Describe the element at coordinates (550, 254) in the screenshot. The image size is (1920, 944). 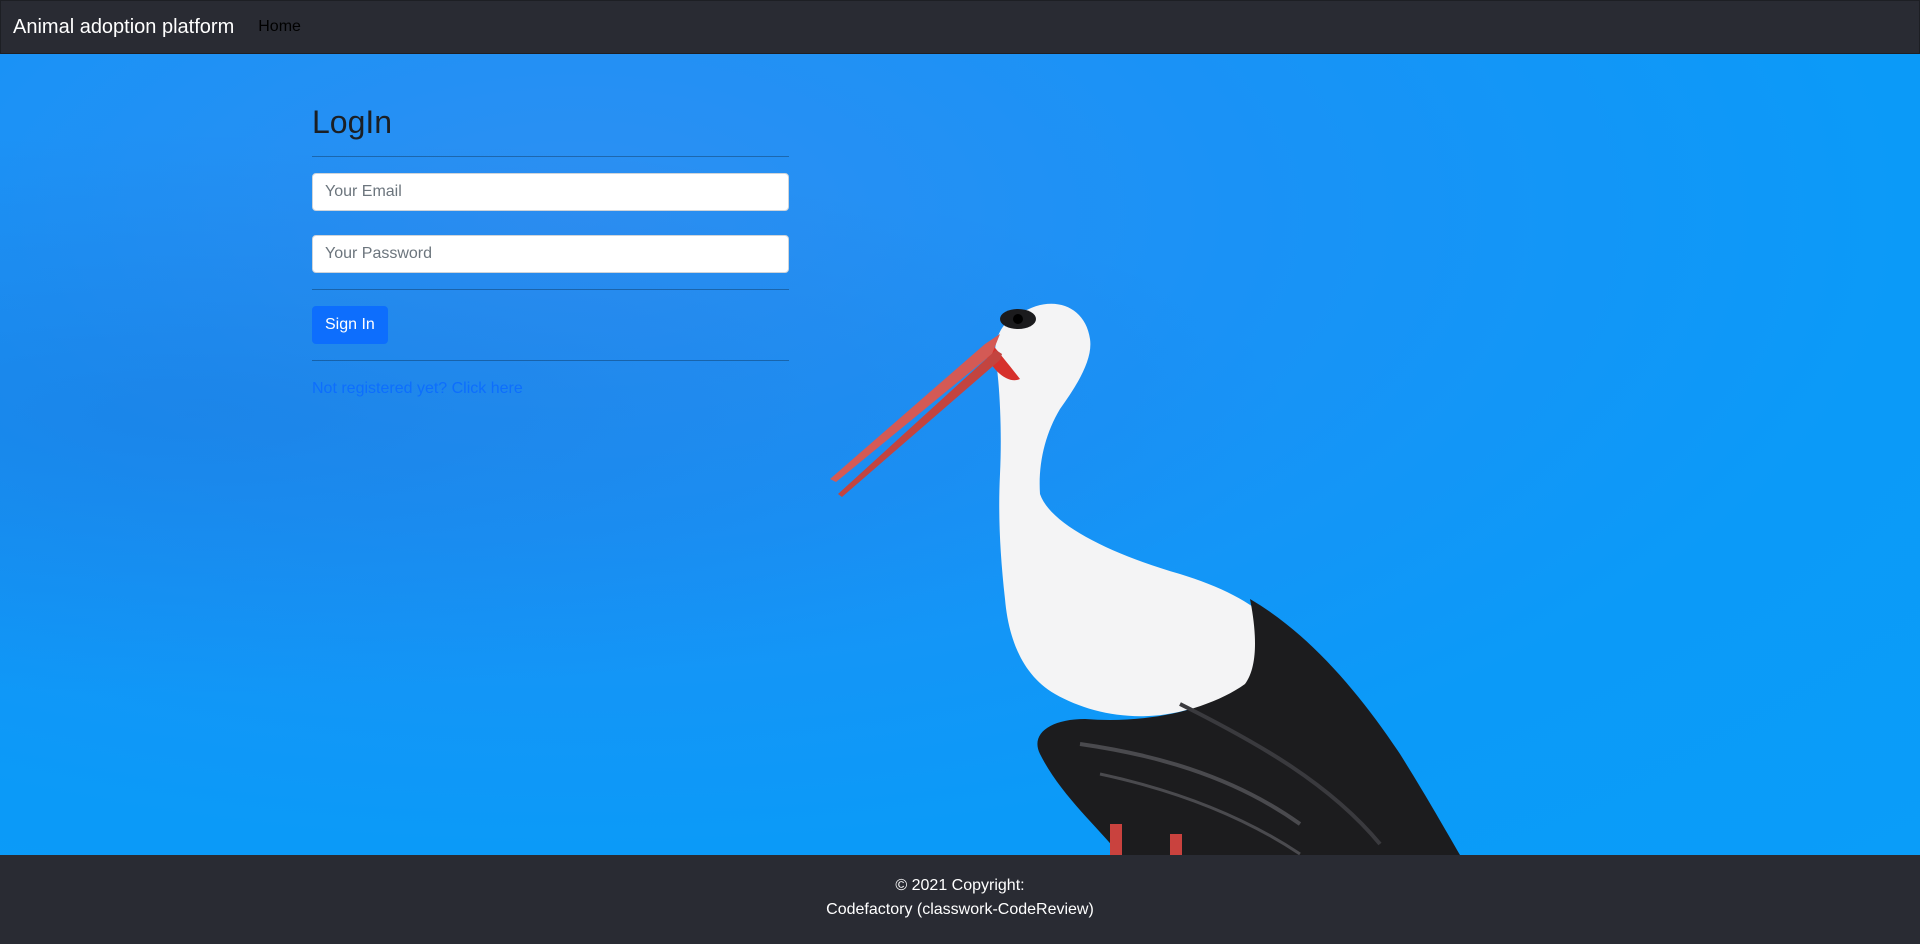
I see `password-input` at that location.